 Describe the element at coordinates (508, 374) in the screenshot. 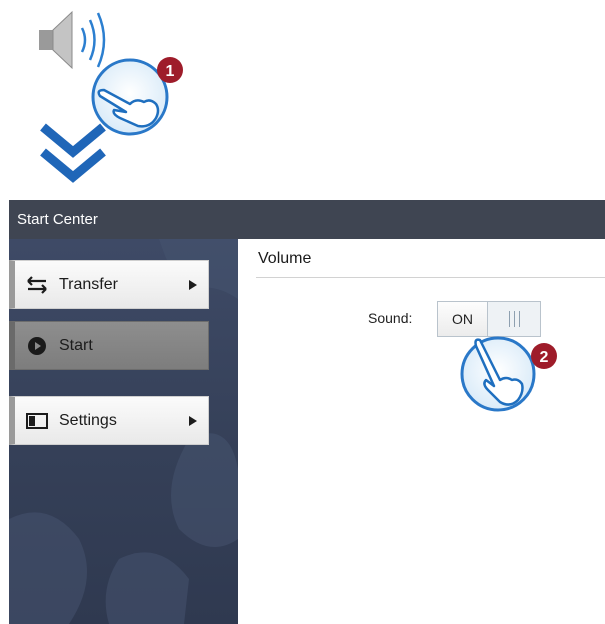

I see `hand-pointer-icon: 2` at that location.